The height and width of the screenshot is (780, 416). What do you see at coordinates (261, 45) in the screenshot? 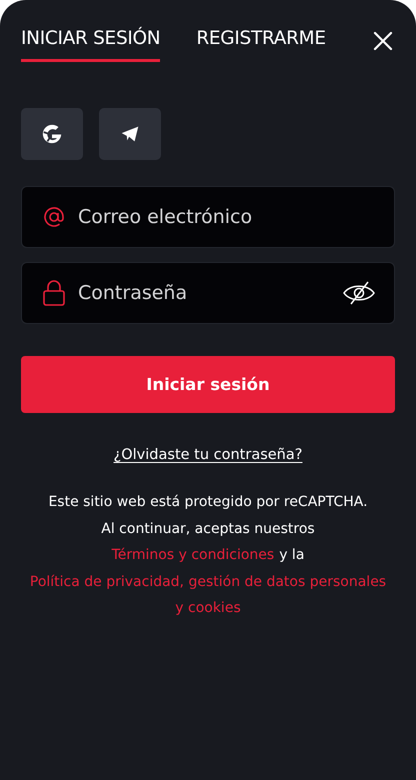
I see `tab: REGISTRARME` at bounding box center [261, 45].